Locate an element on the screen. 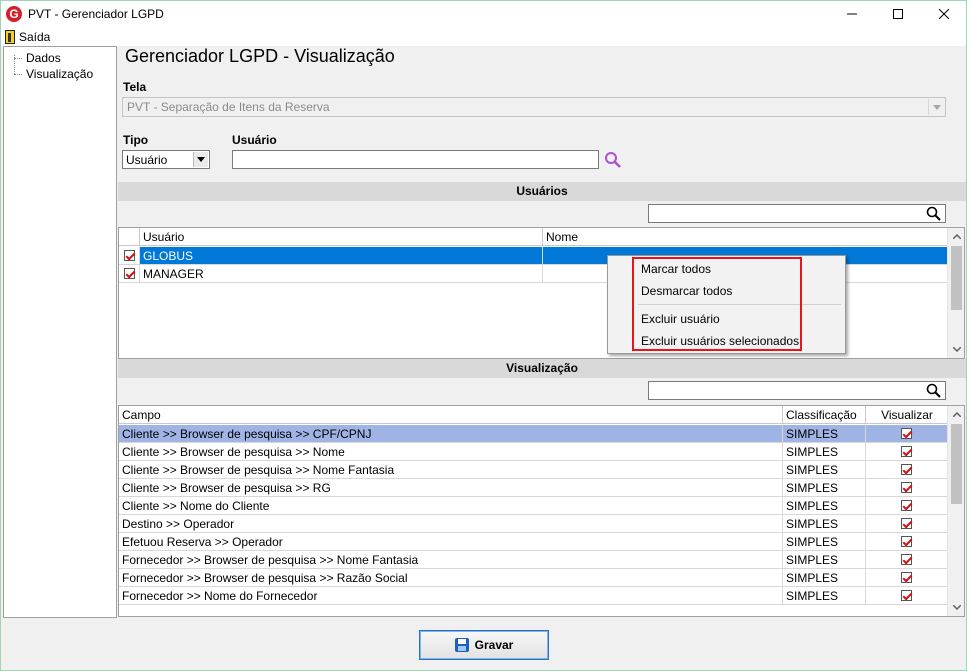 This screenshot has height=671, width=967. view-section-header: Visualização is located at coordinates (542, 368).